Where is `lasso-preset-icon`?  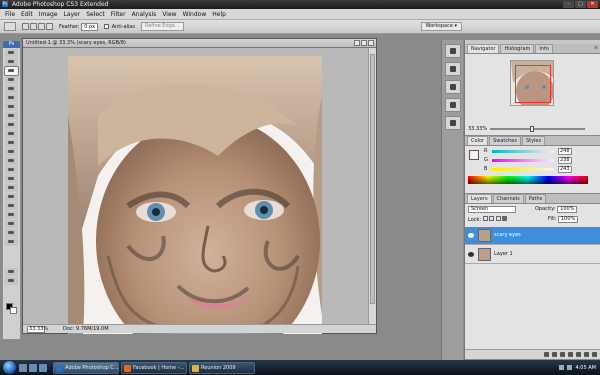
lasso-preset-icon is located at coordinates (10, 26).